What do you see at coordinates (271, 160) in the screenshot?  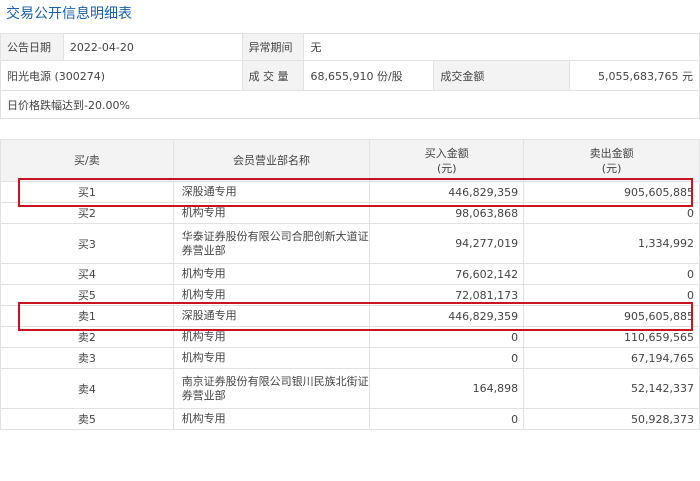 I see `header-branch: 会员营业部名称` at bounding box center [271, 160].